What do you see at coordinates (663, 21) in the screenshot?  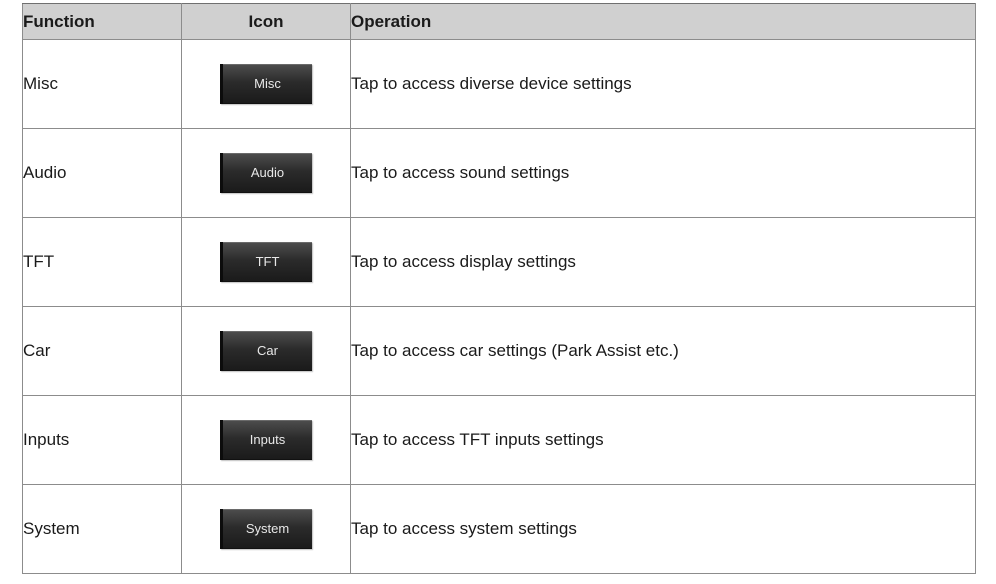 I see `header-operation: Operation` at bounding box center [663, 21].